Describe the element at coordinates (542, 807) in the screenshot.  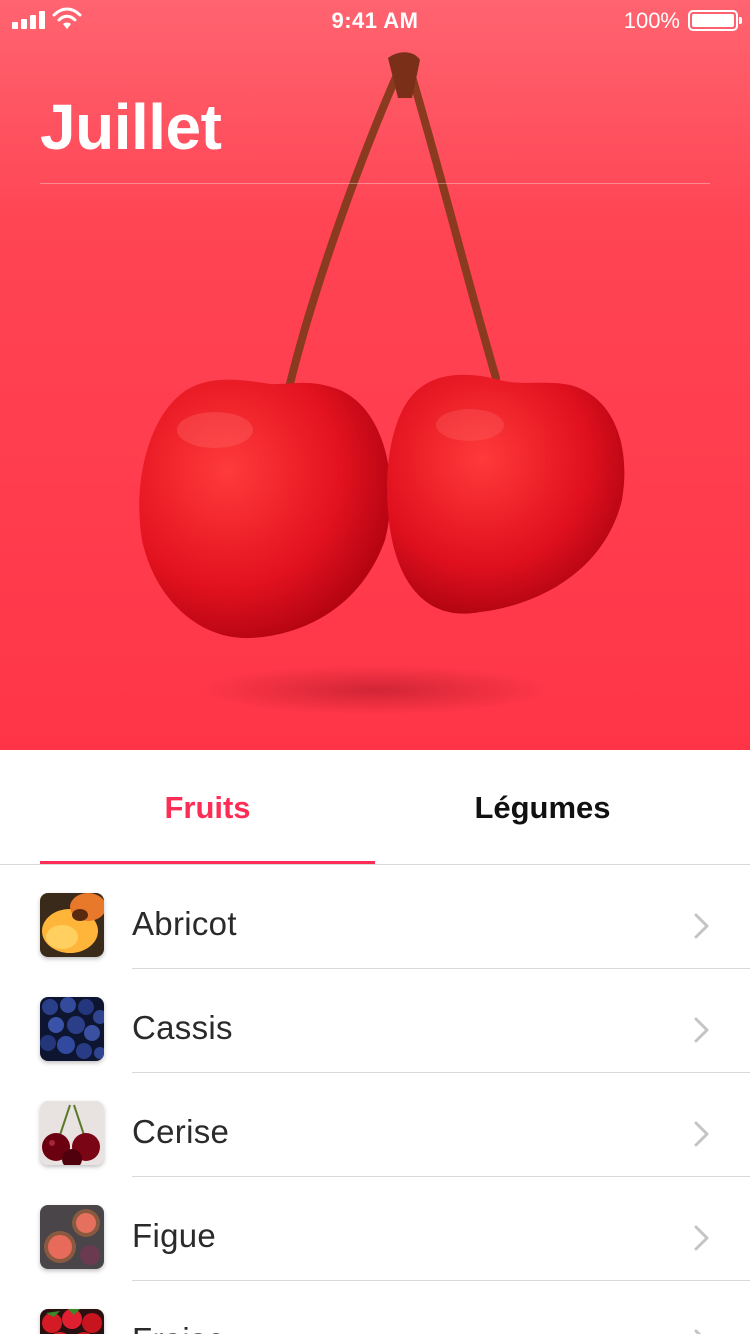
I see `tab-legumes: Légumes` at that location.